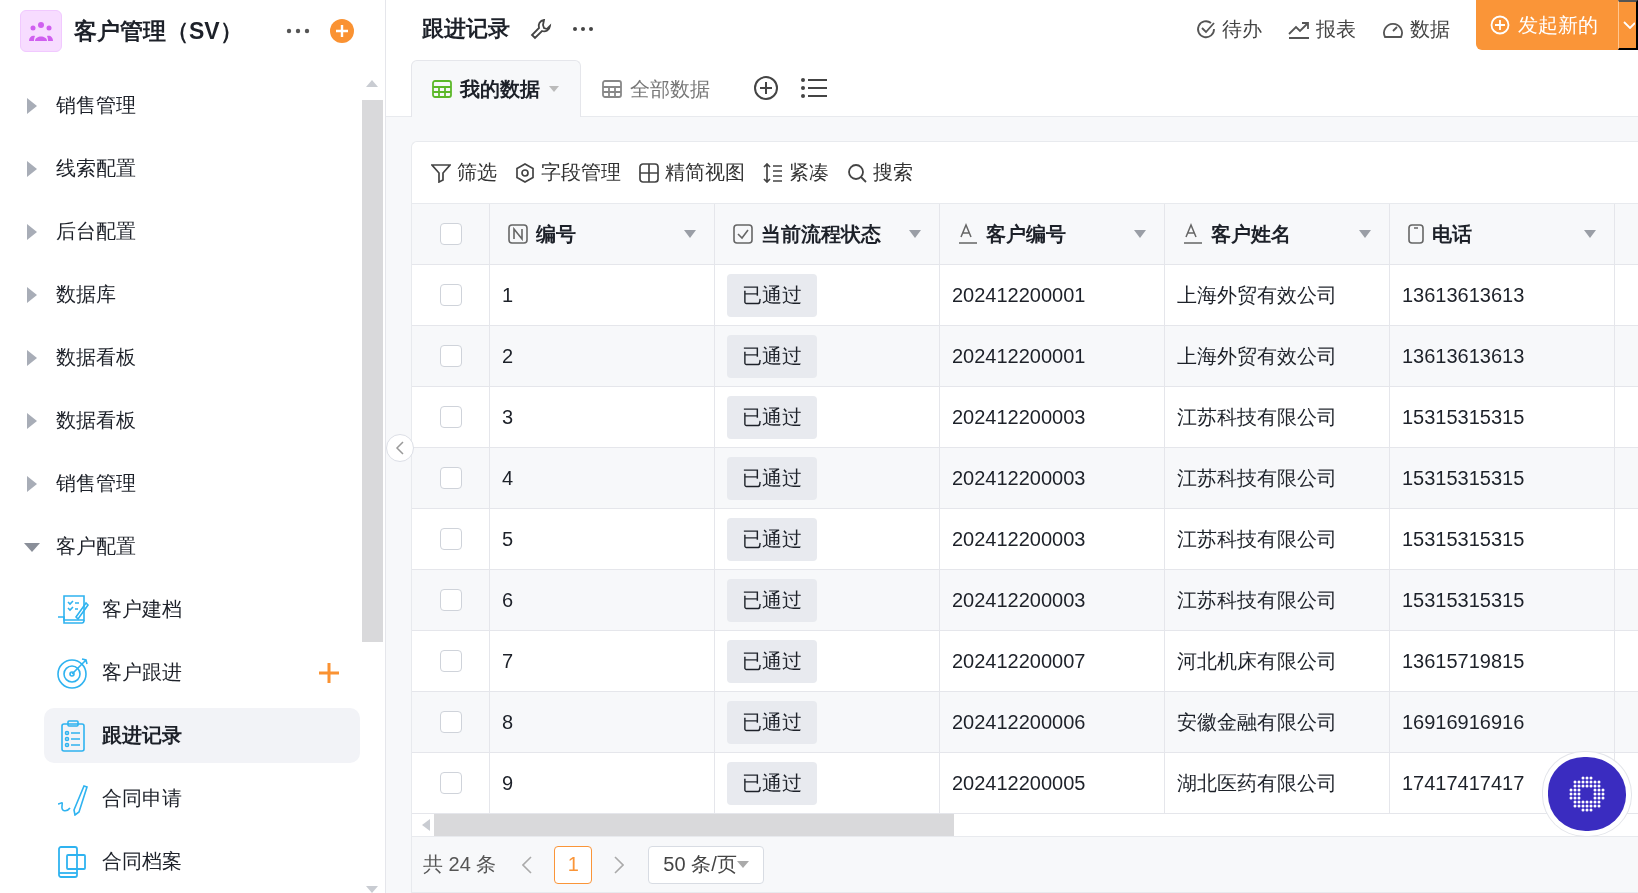 This screenshot has height=893, width=1638. Describe the element at coordinates (602, 356) in the screenshot. I see `table-cell: 2` at that location.